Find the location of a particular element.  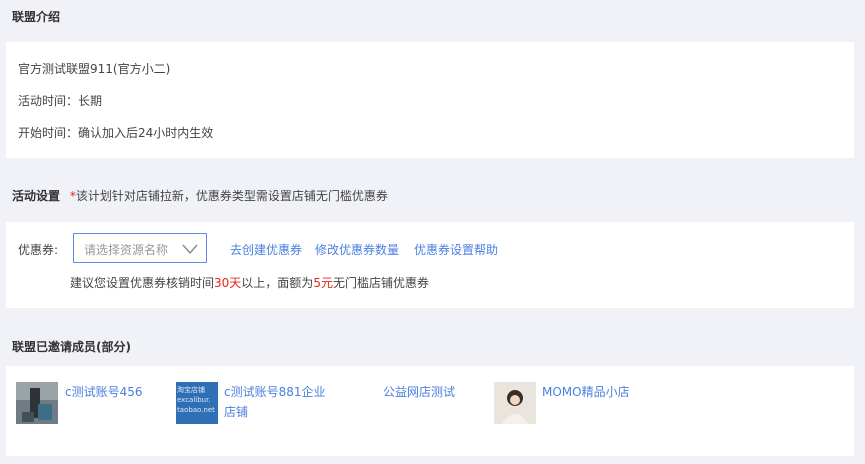

member-name: c测试账号456 is located at coordinates (104, 392).